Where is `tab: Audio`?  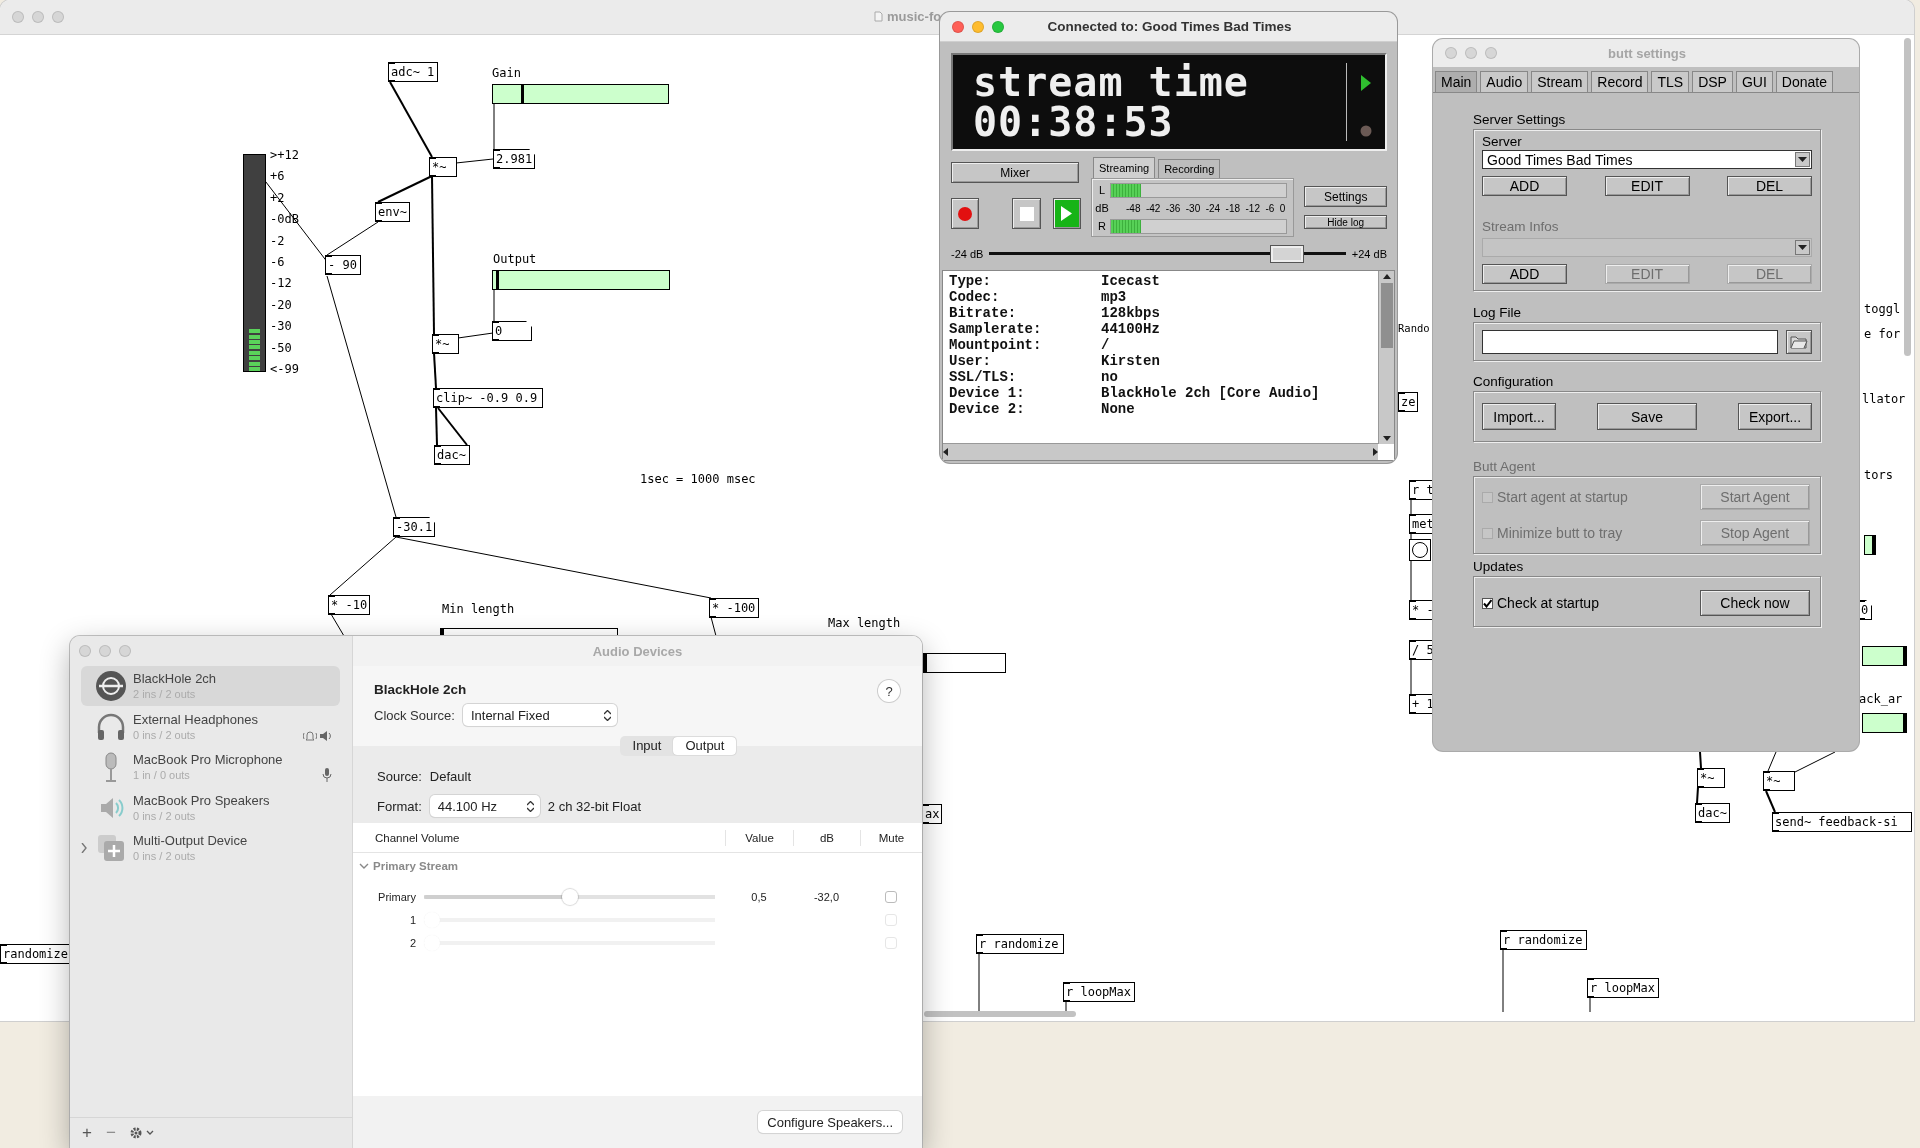 tab: Audio is located at coordinates (1504, 81).